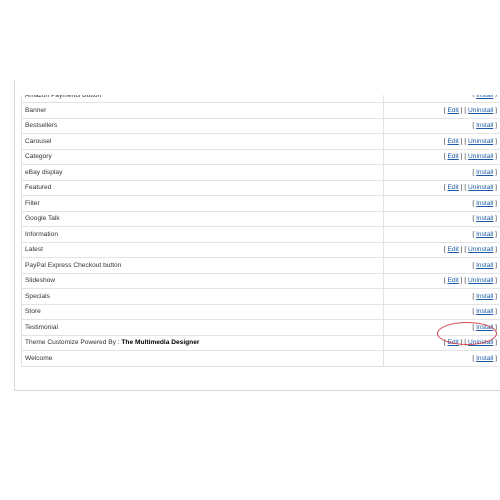 Image resolution: width=500 pixels, height=500 pixels. I want to click on module-row-specials: Specials [ Install ], so click(260, 296).